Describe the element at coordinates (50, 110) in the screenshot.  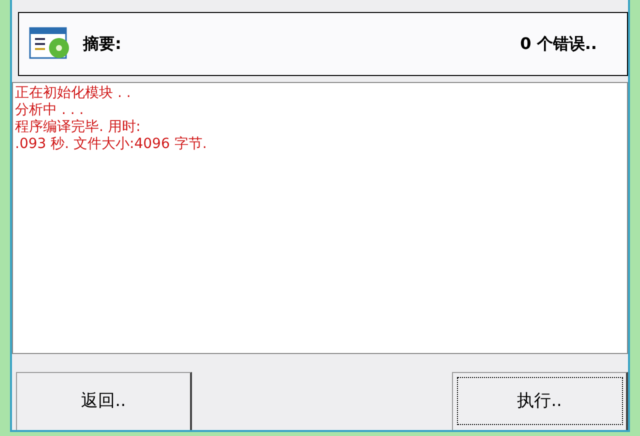
I see `log-line: 分析中 . . .` at that location.